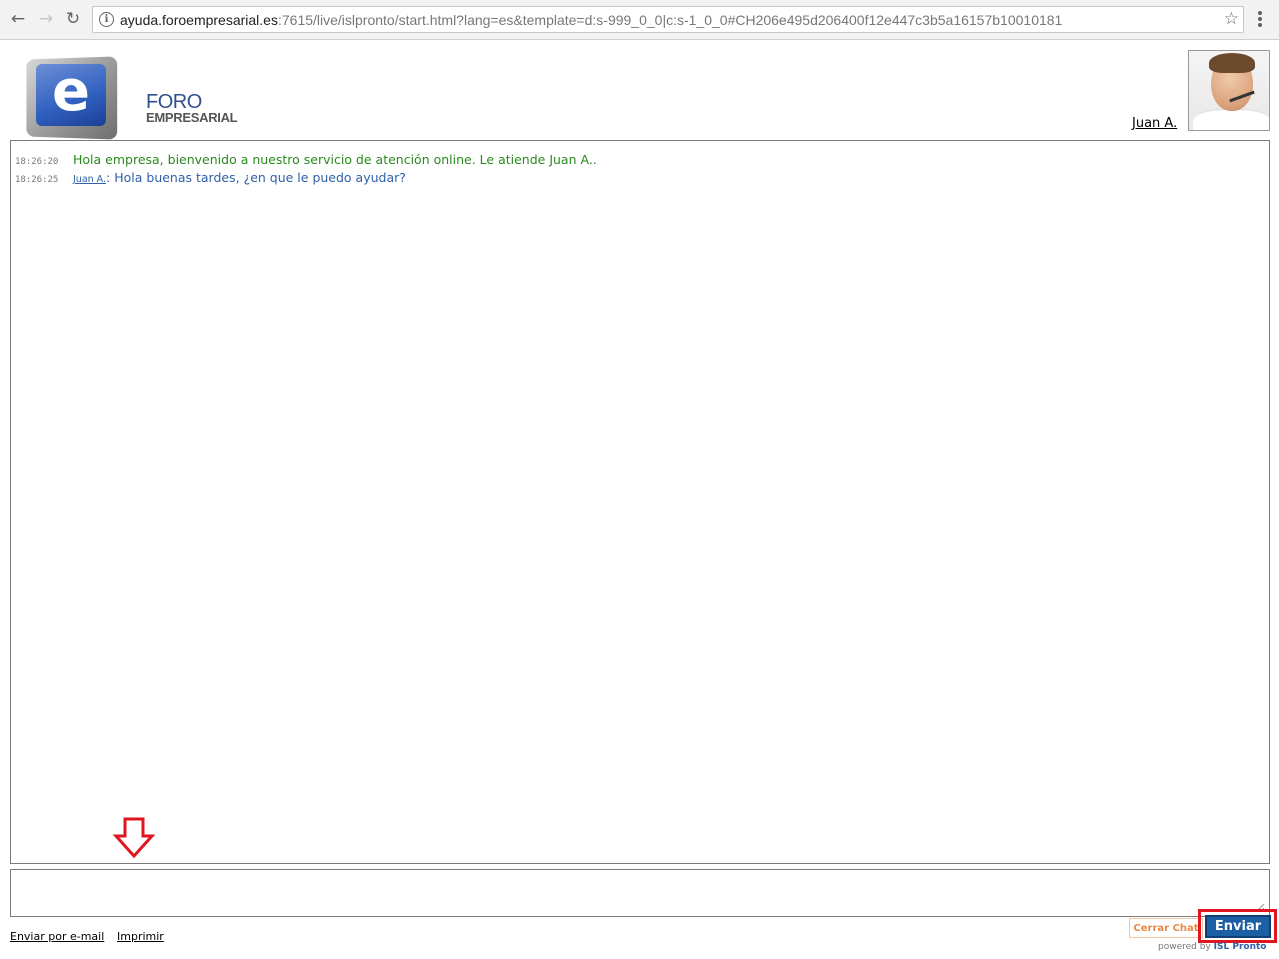 The width and height of the screenshot is (1279, 959). I want to click on logo-screen: e, so click(71, 95).